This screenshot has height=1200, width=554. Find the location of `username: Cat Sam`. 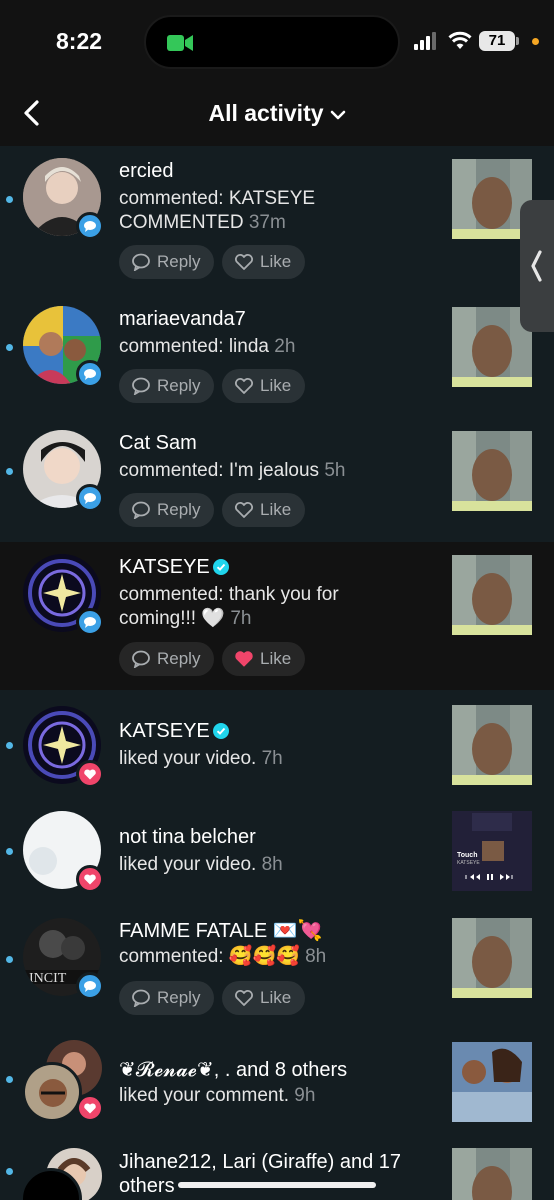

username: Cat Sam is located at coordinates (158, 443).